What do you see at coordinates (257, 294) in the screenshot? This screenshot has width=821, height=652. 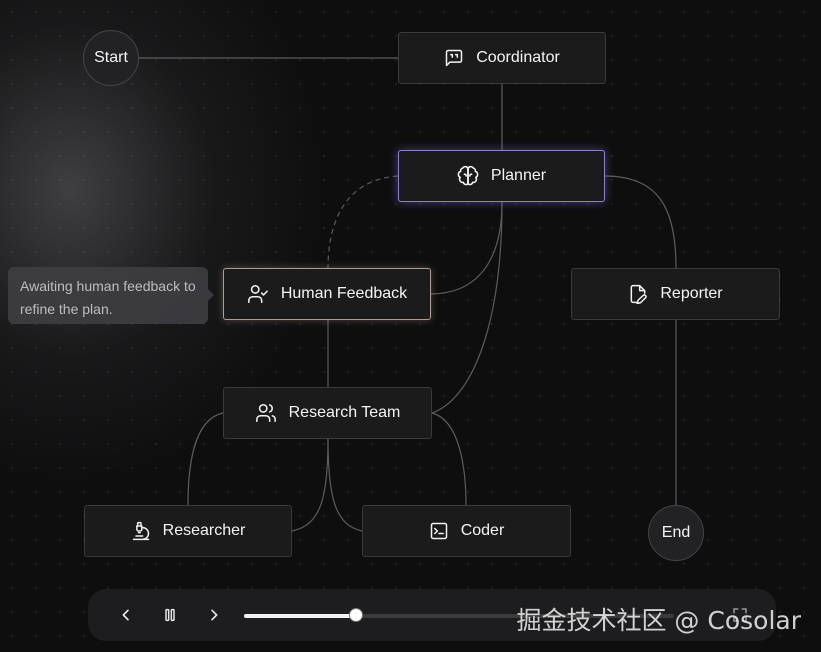 I see `user-check-icon` at bounding box center [257, 294].